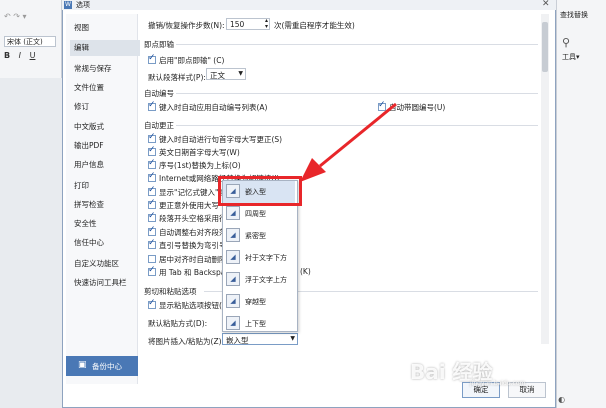 This screenshot has height=408, width=606. What do you see at coordinates (498, 383) in the screenshot?
I see `baidu-watermark-sub: jingyan.baidu.com` at bounding box center [498, 383].